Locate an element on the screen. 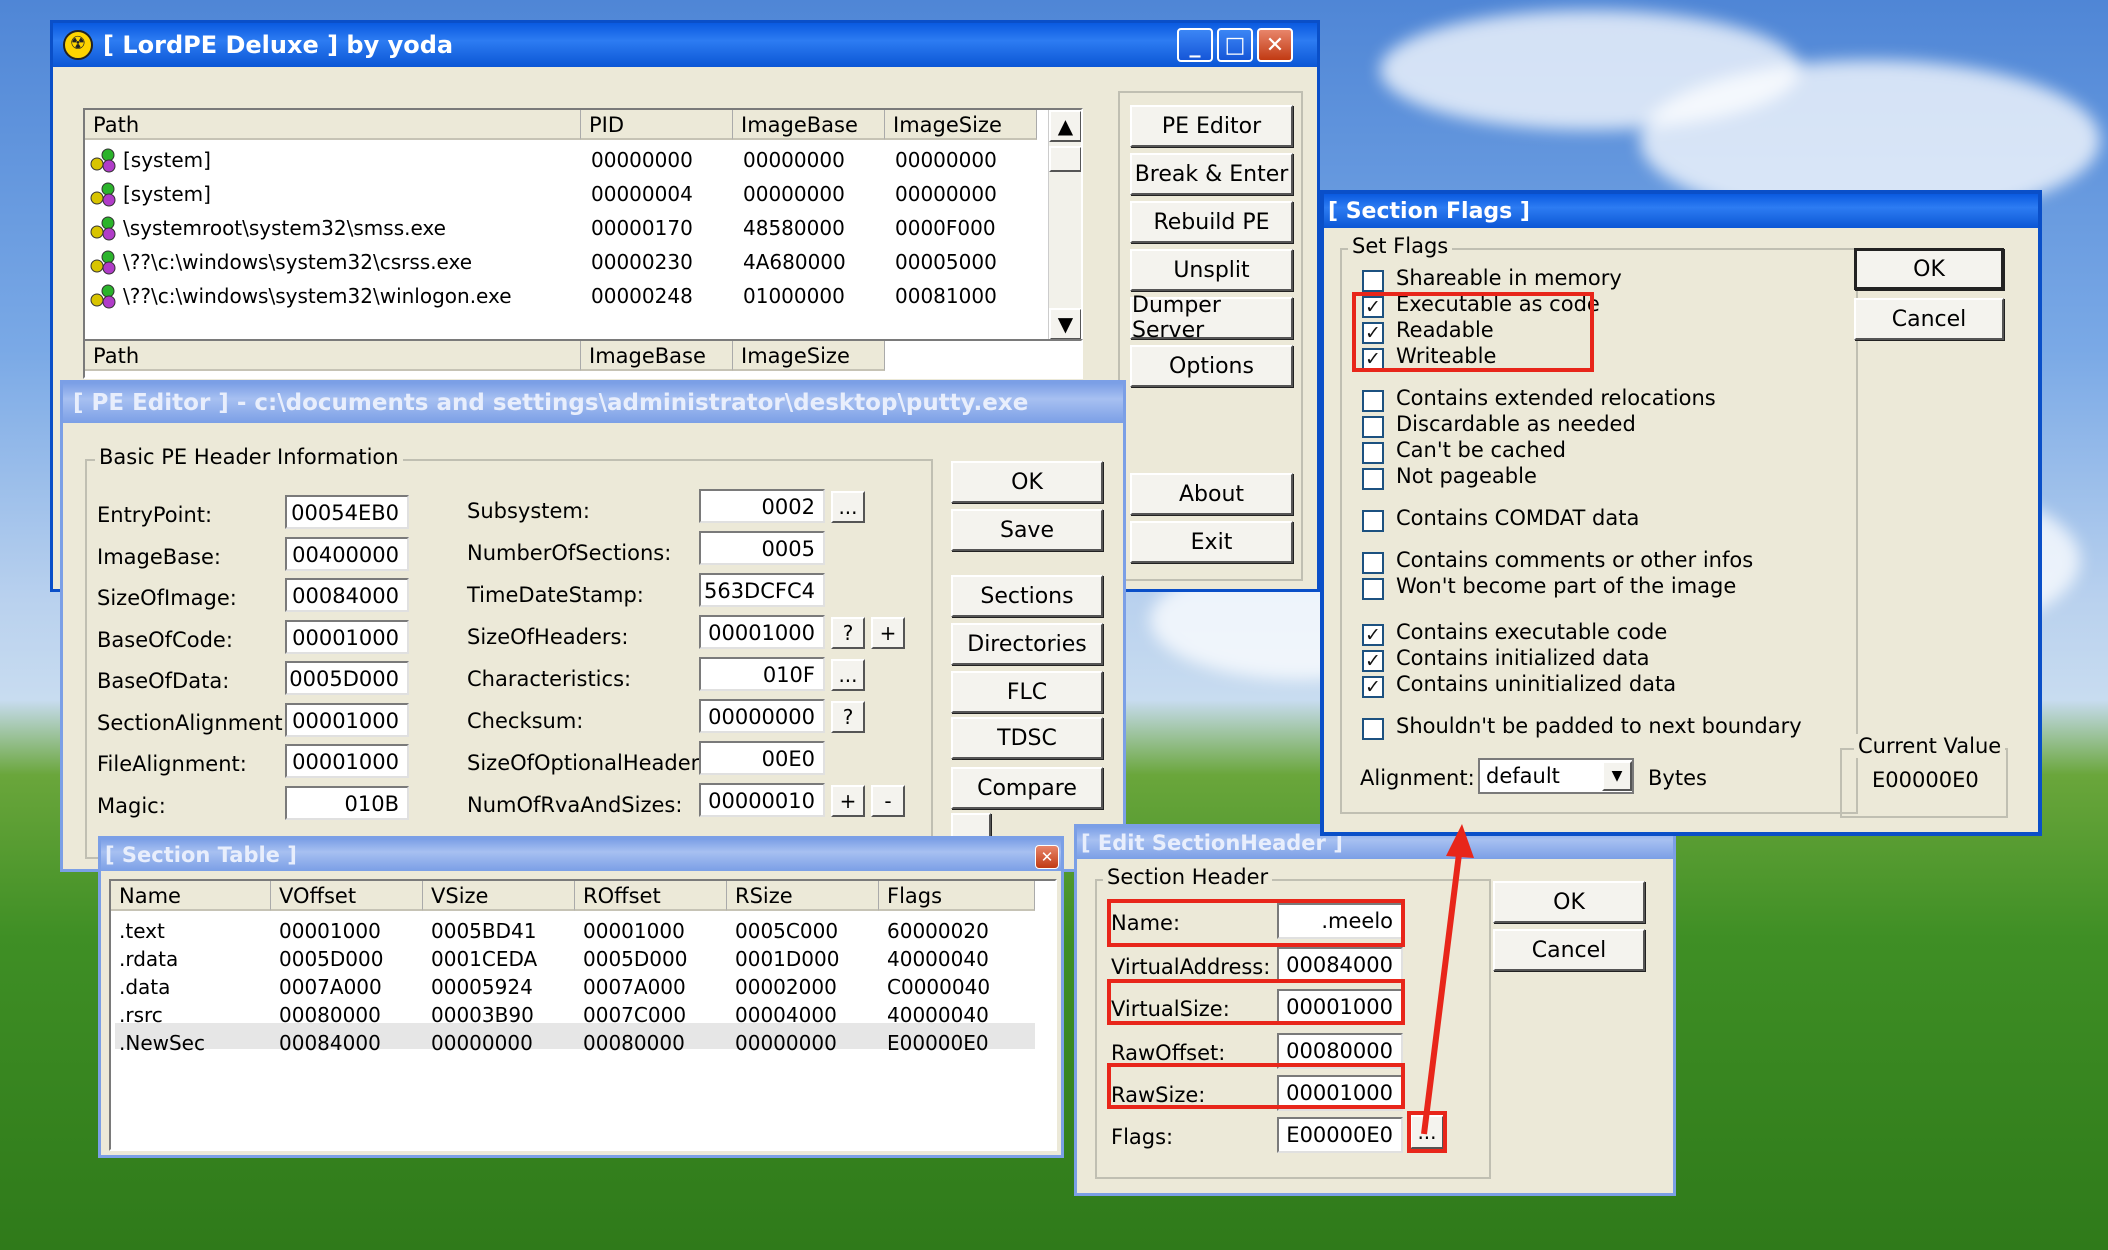  table-row: [system] 00000004 00000000 00000000 is located at coordinates (565, 194).